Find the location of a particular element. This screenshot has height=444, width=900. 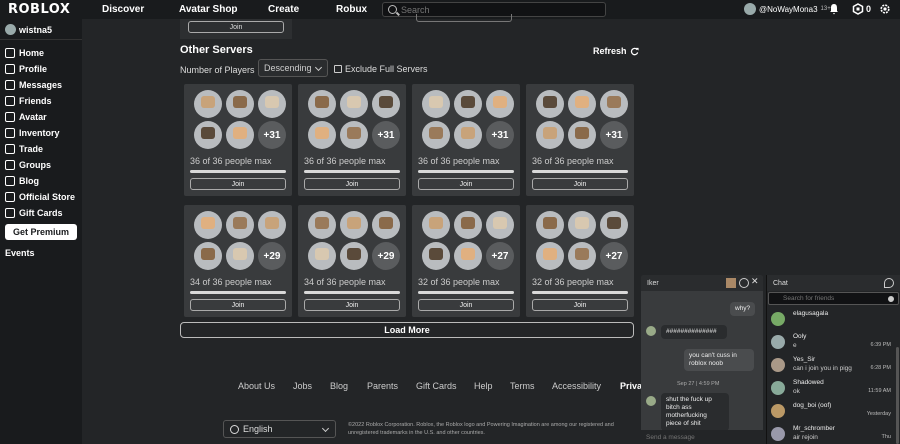

sidebar-item-home: Home is located at coordinates (24, 53).